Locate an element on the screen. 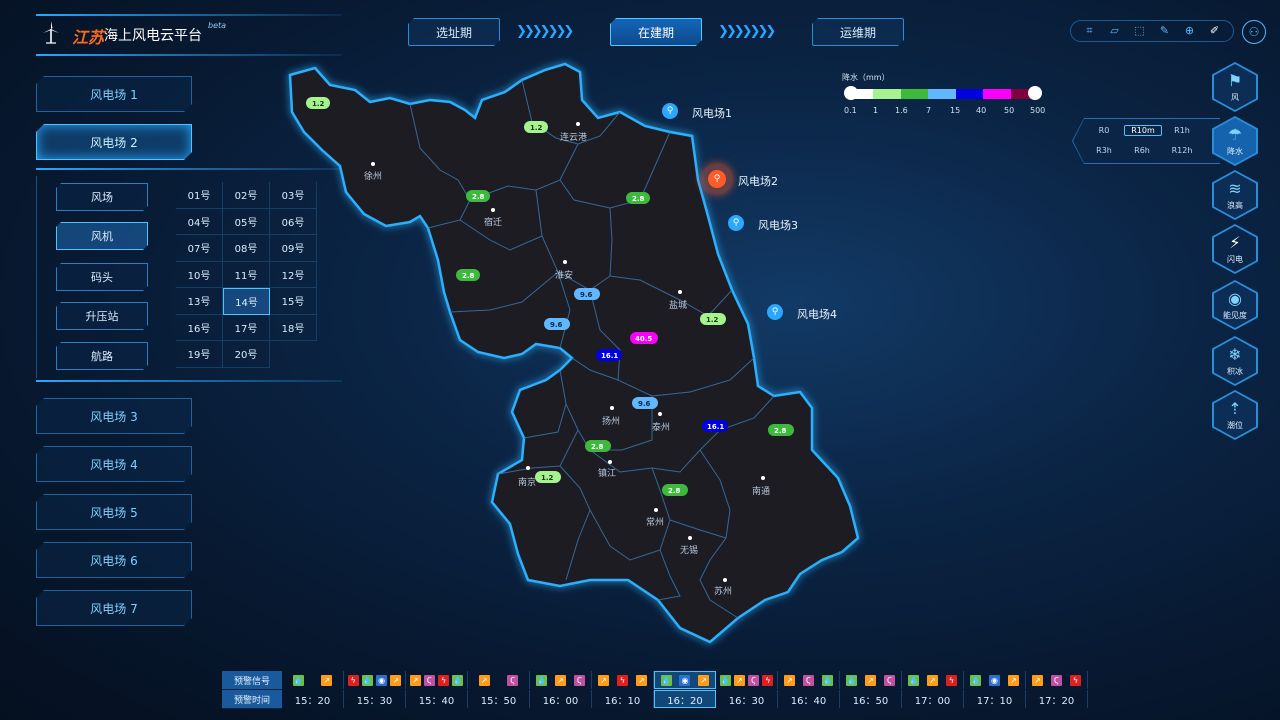  rain-marker: 40.5 is located at coordinates (644, 338).